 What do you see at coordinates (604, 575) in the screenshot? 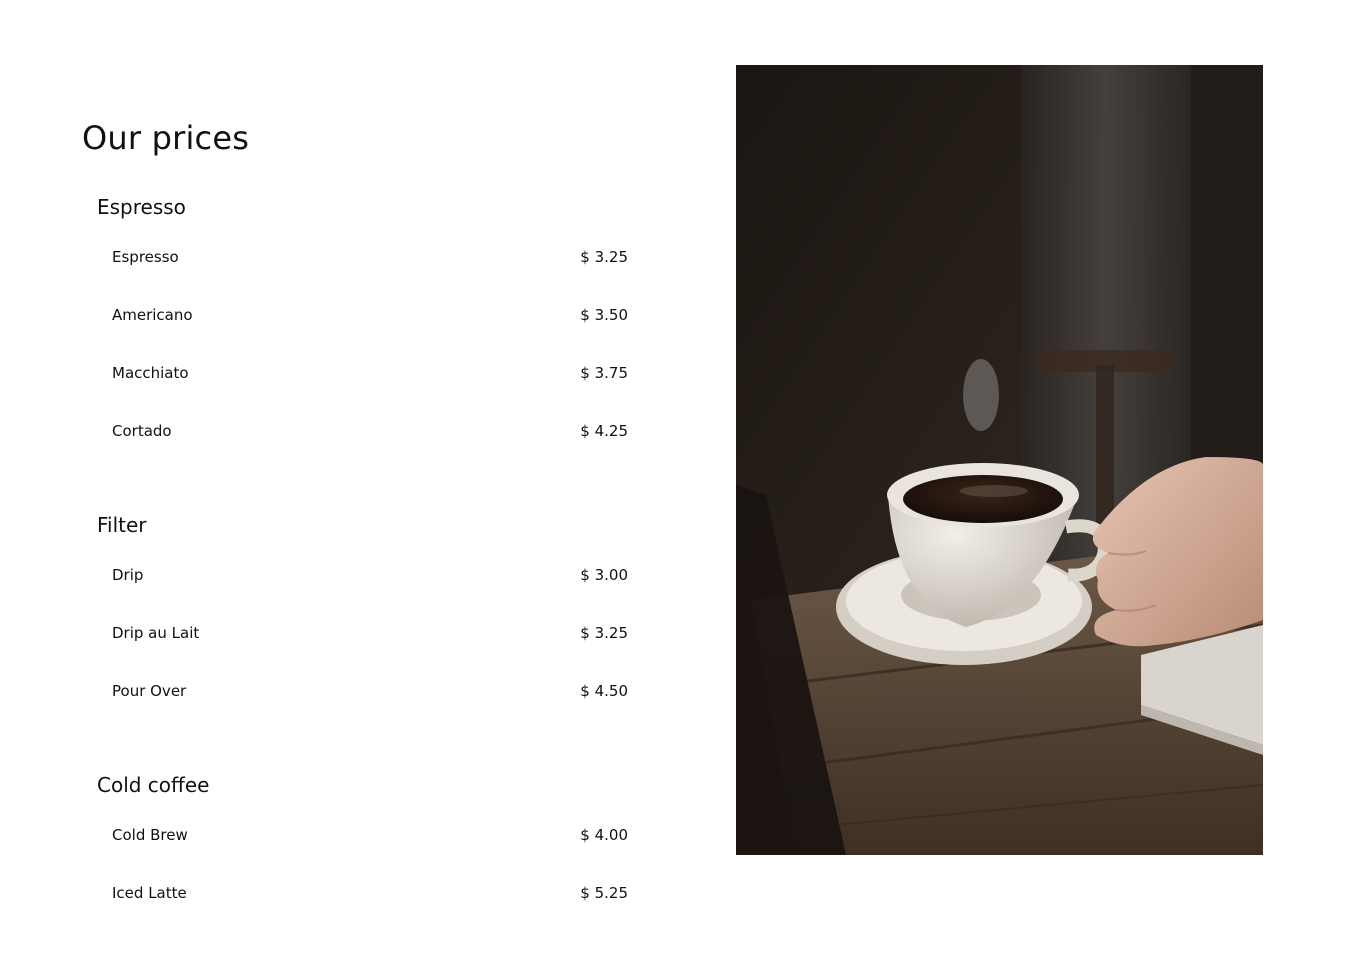
I see `menu-item-price: $ 3.00` at bounding box center [604, 575].